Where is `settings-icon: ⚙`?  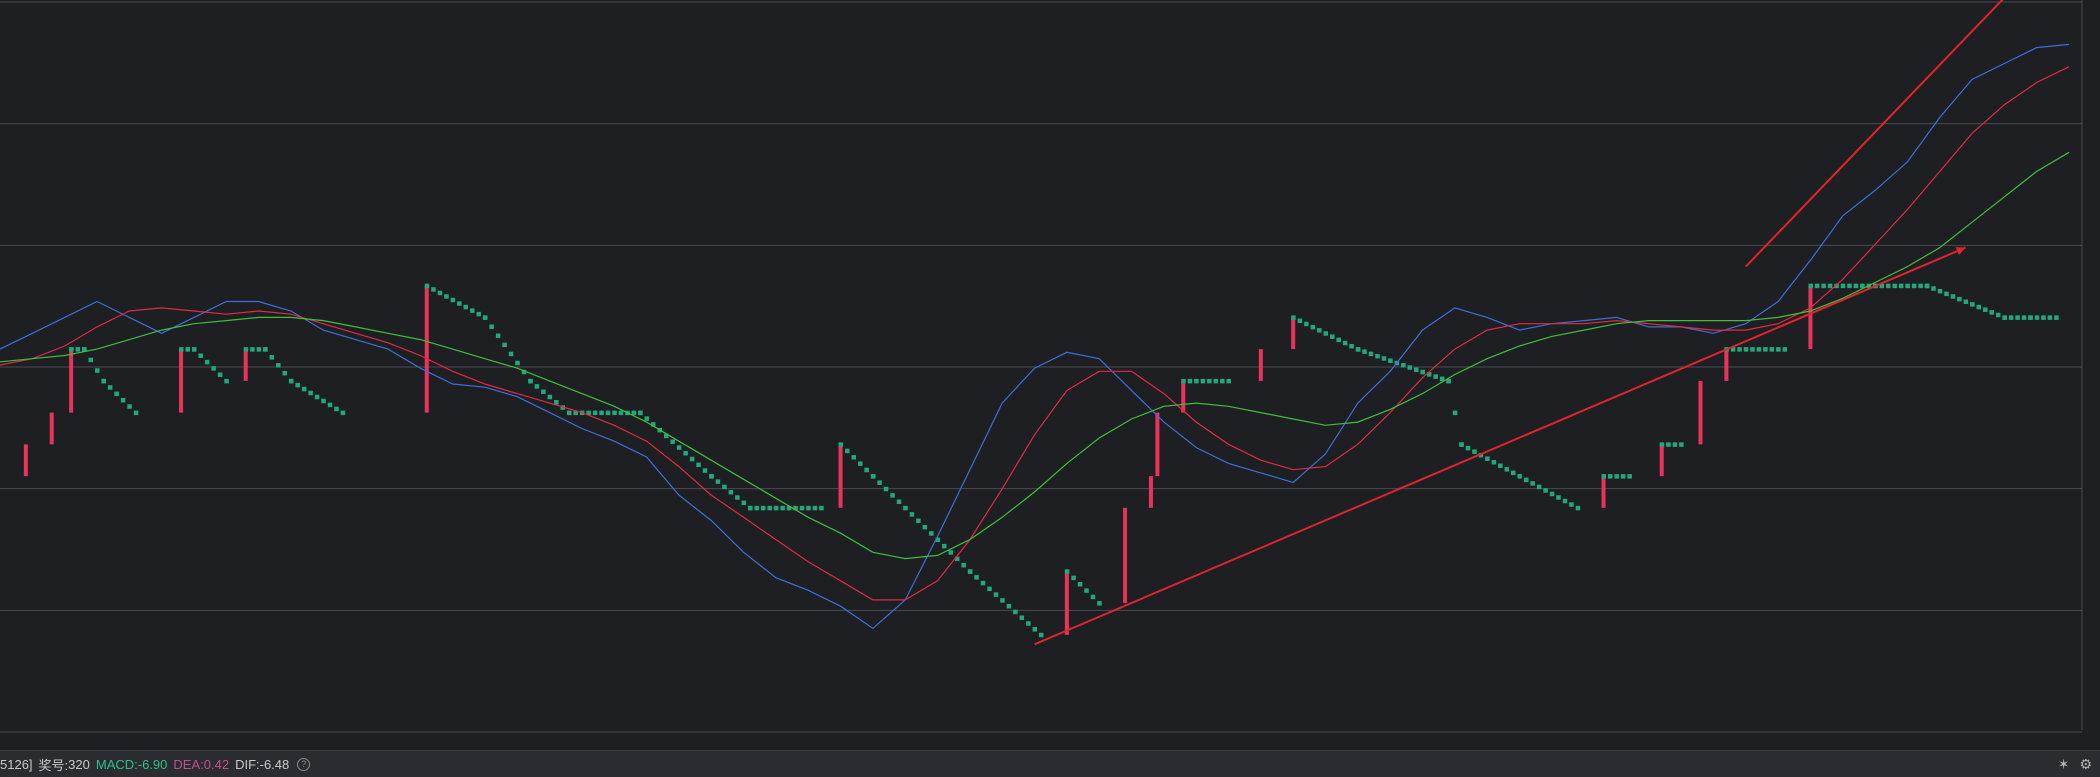
settings-icon: ⚙ is located at coordinates (2085, 764).